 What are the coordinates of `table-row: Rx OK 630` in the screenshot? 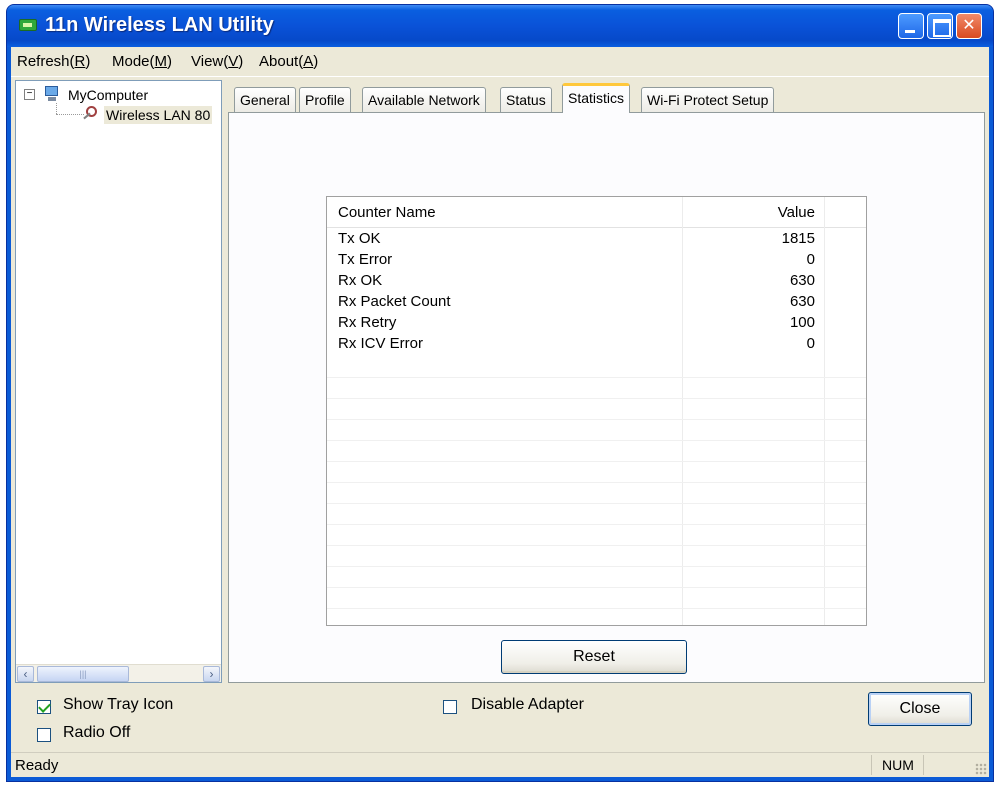 It's located at (596, 281).